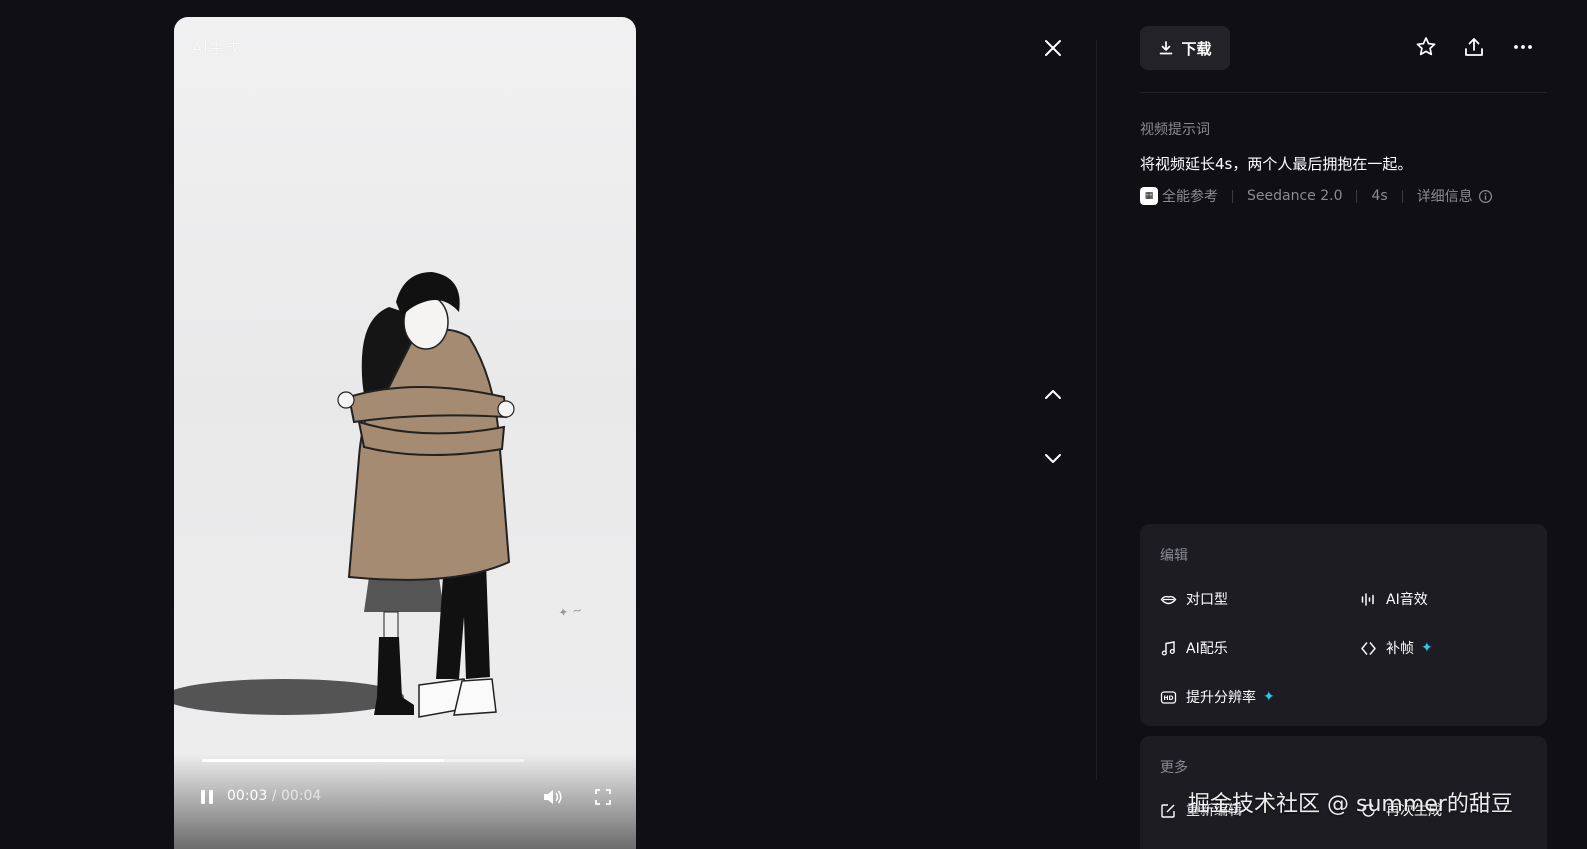 The width and height of the screenshot is (1587, 849). What do you see at coordinates (1400, 649) in the screenshot?
I see `frame-fill-label: 补帧` at bounding box center [1400, 649].